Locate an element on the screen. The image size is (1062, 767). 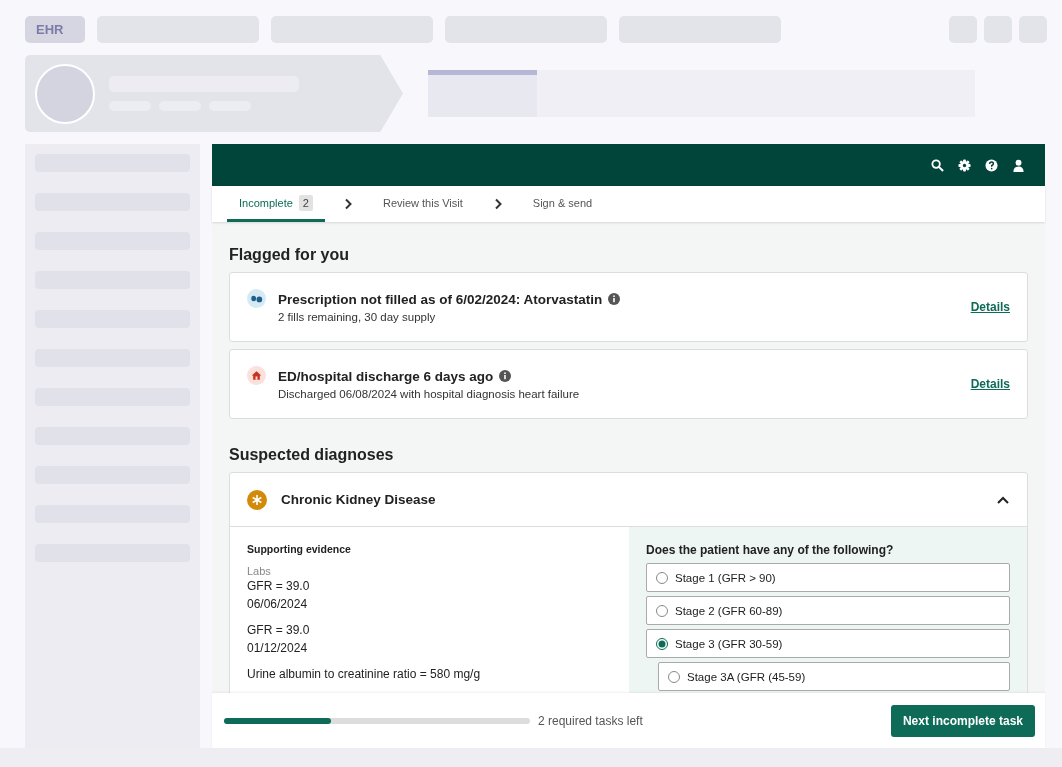
section-title: Suspected diagnoses is located at coordinates (312, 455).